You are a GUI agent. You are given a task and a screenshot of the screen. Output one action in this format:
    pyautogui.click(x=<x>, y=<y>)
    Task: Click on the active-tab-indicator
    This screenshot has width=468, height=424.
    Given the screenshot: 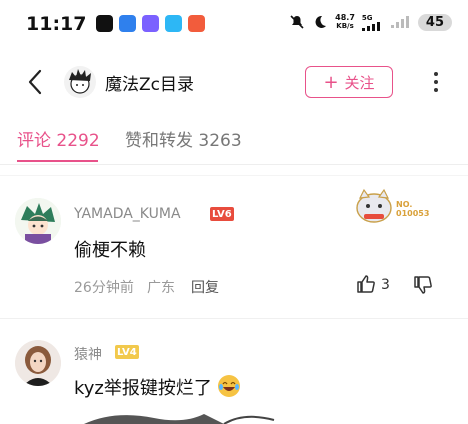 What is the action you would take?
    pyautogui.click(x=57, y=161)
    